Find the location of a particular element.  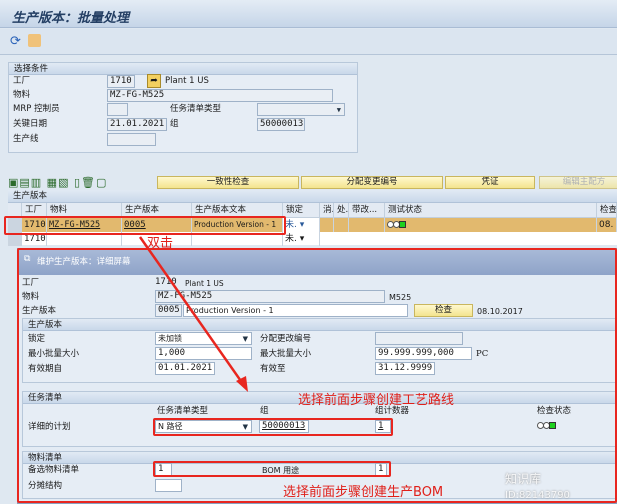

watermark: 知识库 ID:82143790 is located at coordinates (537, 485).